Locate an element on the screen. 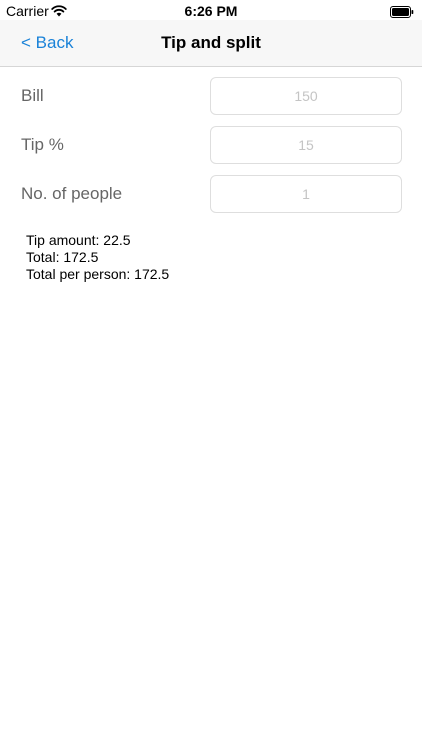 The image size is (422, 750). total-text: Total: 172.5 is located at coordinates (62, 257).